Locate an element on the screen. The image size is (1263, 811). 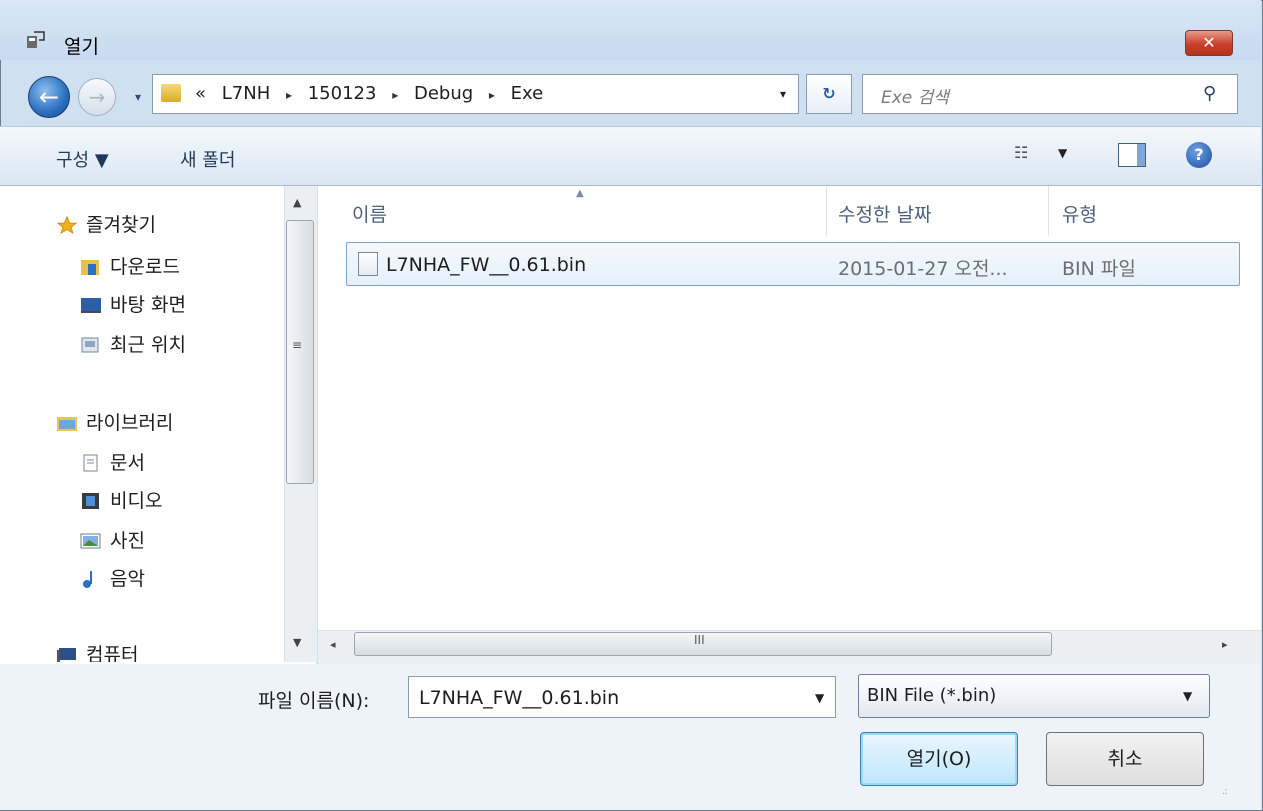
sidebar-item-label: 다운로드 is located at coordinates (145, 267).